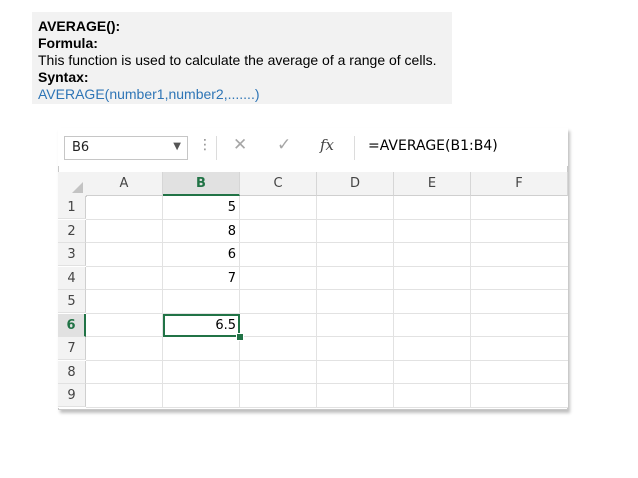 This screenshot has width=638, height=478. What do you see at coordinates (72, 395) in the screenshot?
I see `row-header-9: 9` at bounding box center [72, 395].